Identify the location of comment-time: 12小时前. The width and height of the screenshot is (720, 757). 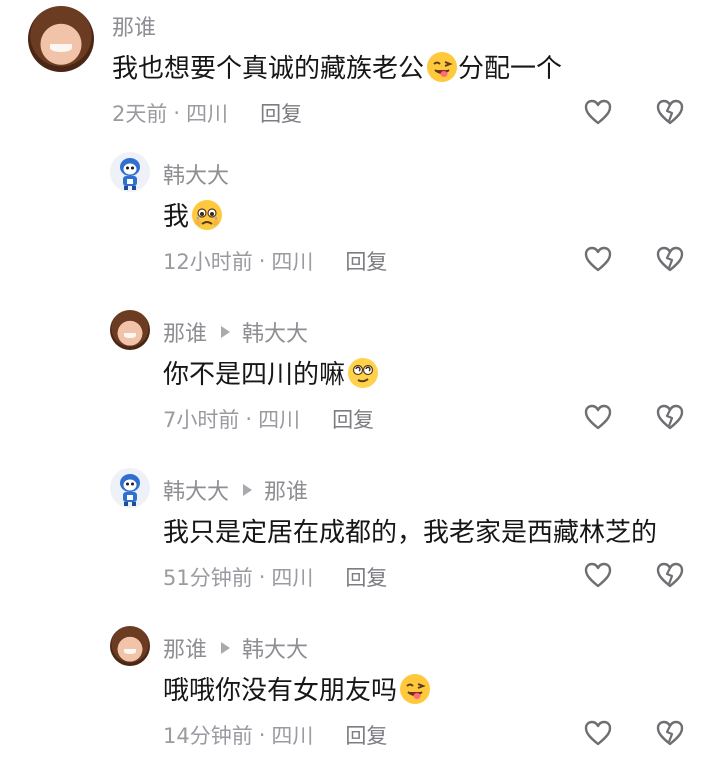
(208, 262).